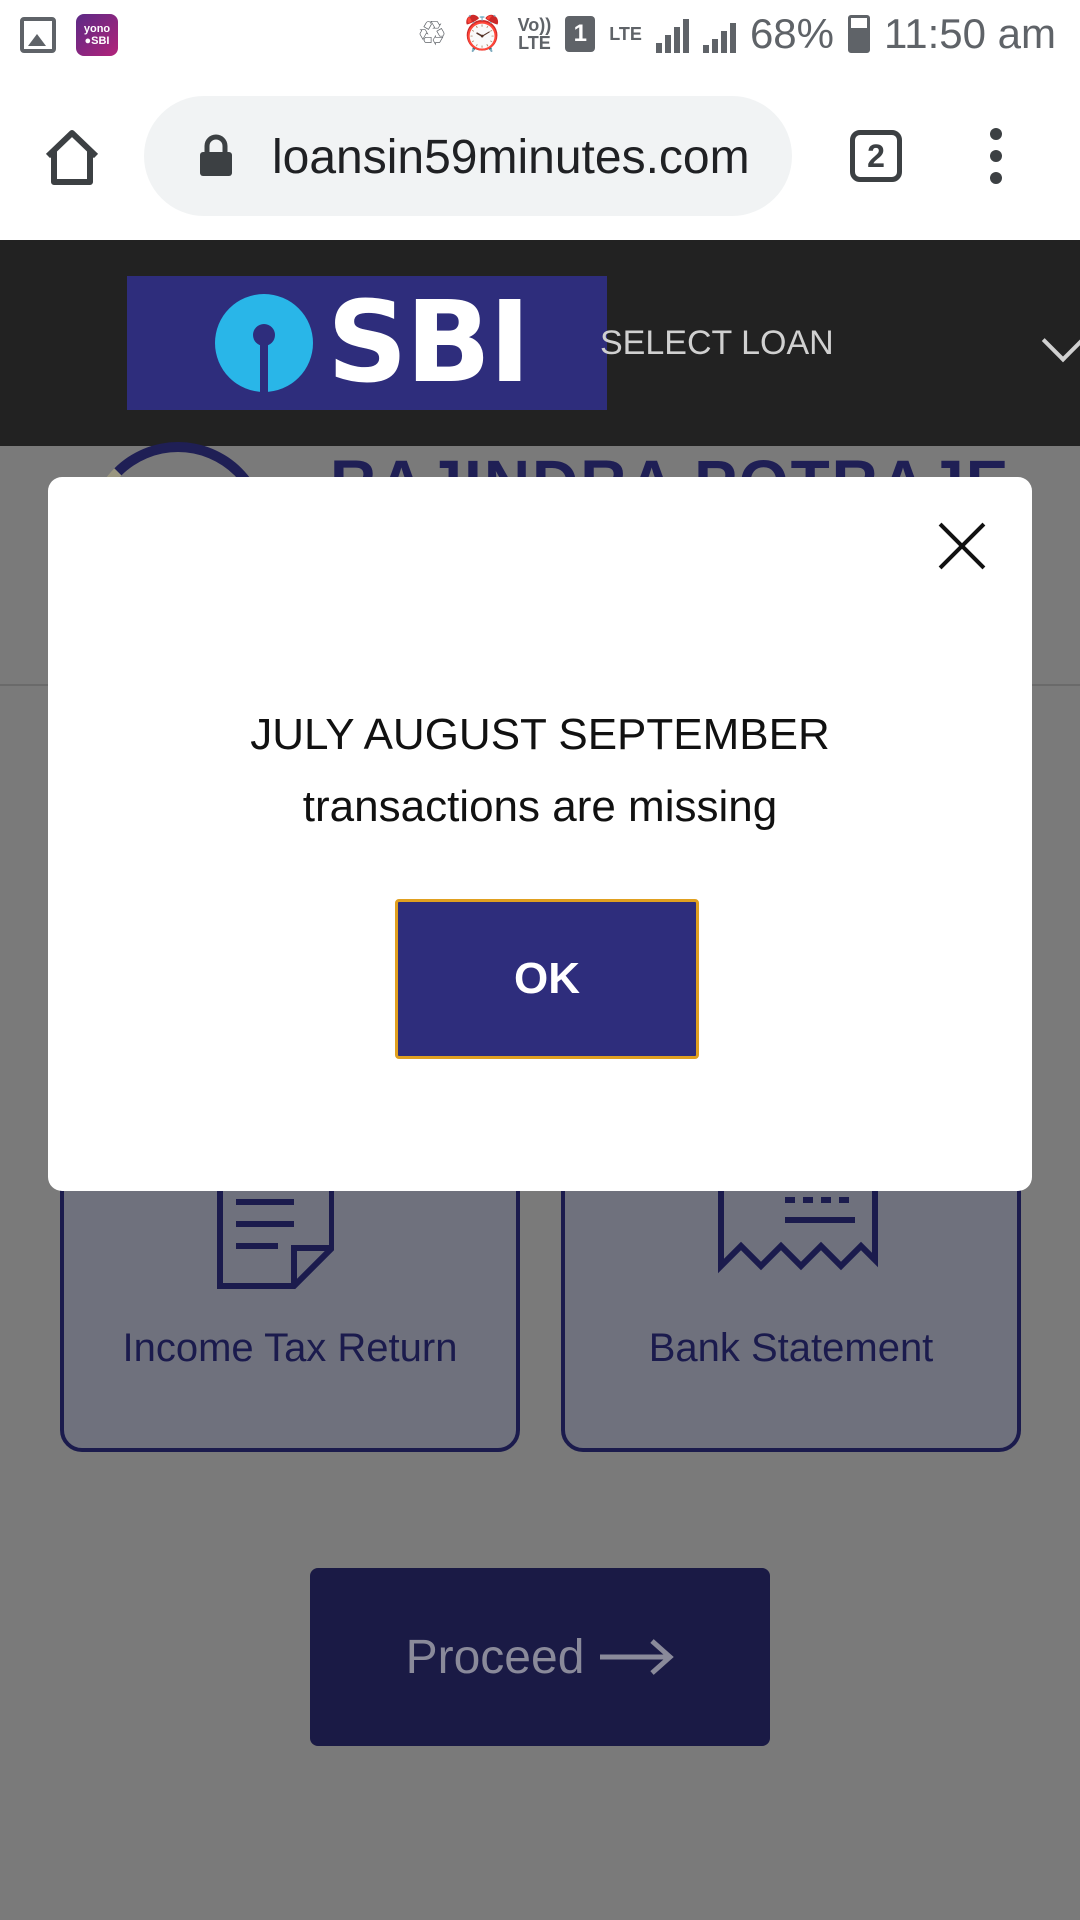  I want to click on address-bar: loansin59minutes.com, so click(468, 156).